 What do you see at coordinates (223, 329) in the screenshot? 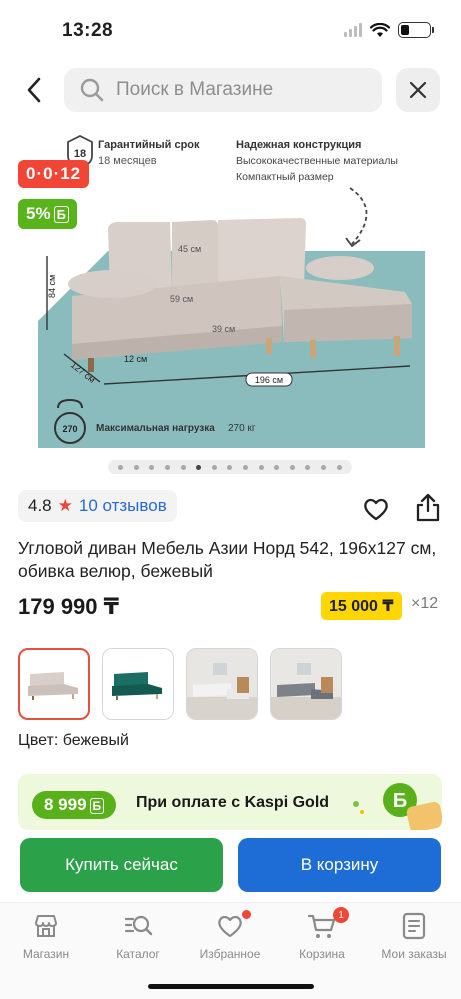
I see `dim-seat-height-label: 39 см` at bounding box center [223, 329].